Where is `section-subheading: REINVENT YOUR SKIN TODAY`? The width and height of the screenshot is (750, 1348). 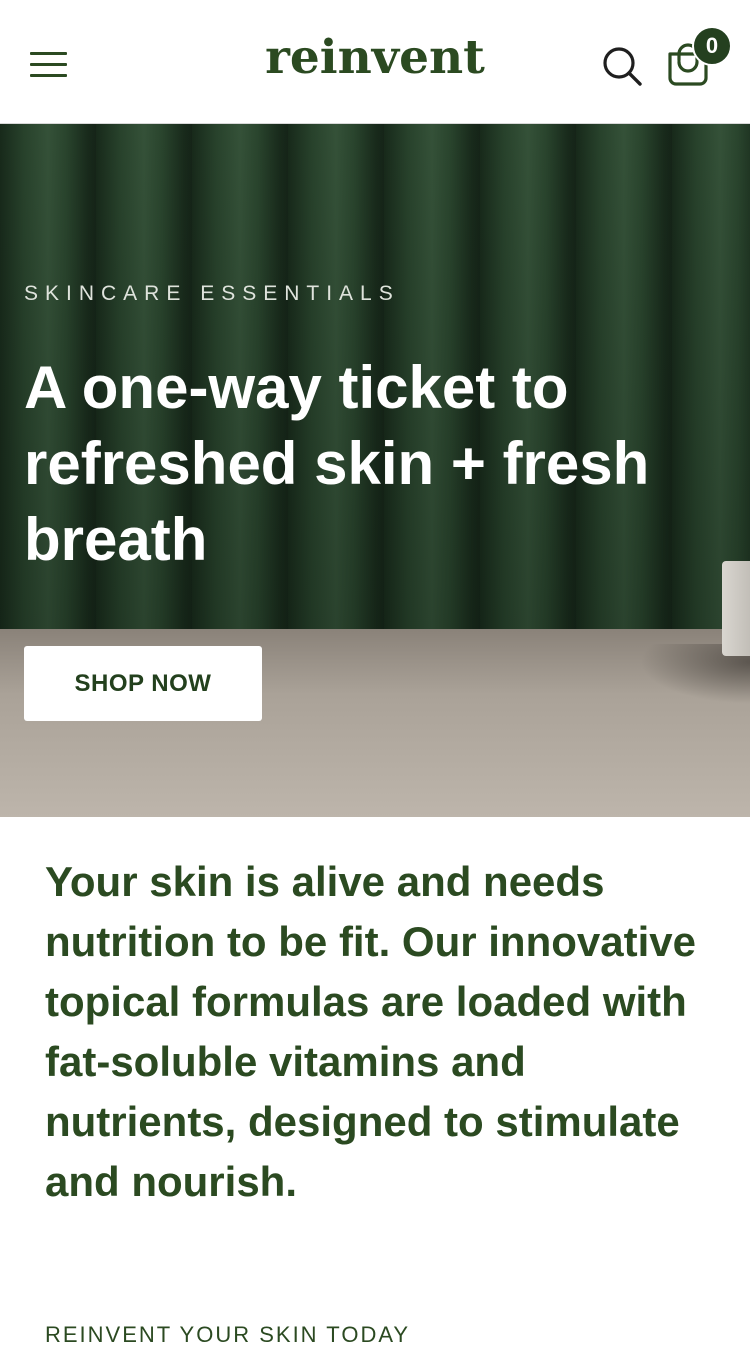
section-subheading: REINVENT YOUR SKIN TODAY is located at coordinates (228, 1334).